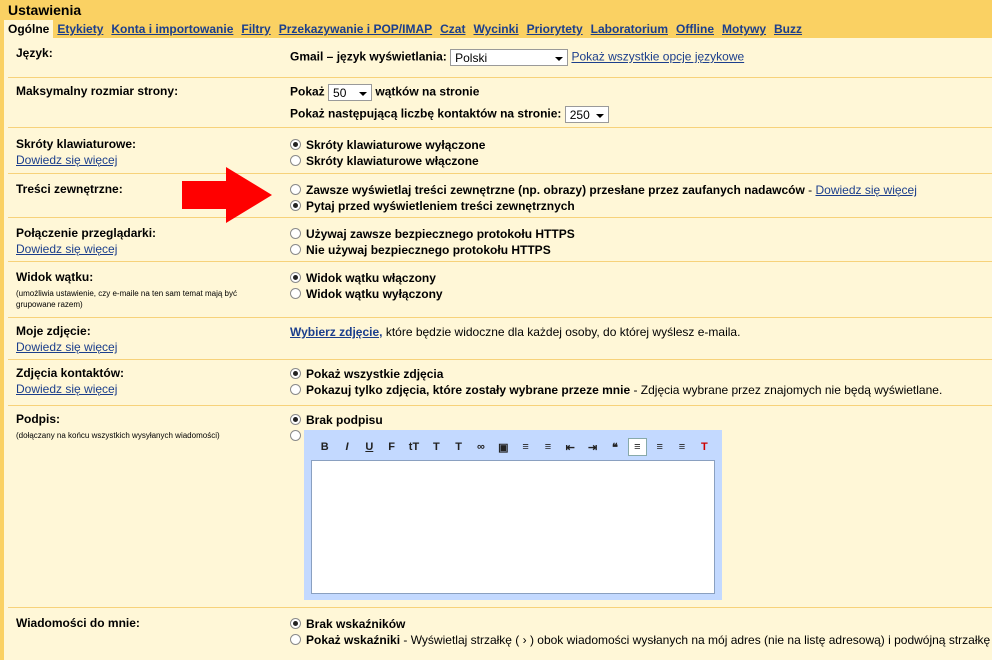  I want to click on shortcuts-off-radio, so click(295, 144).